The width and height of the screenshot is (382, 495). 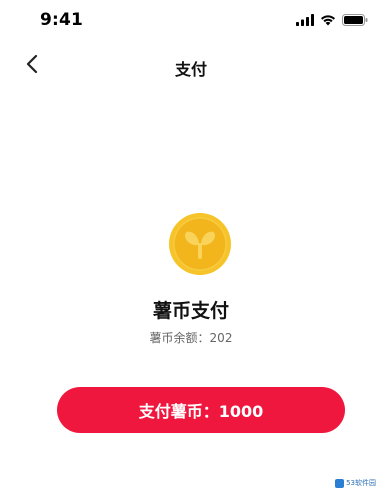 I want to click on pay-button: 支付薯币：1000, so click(x=201, y=410).